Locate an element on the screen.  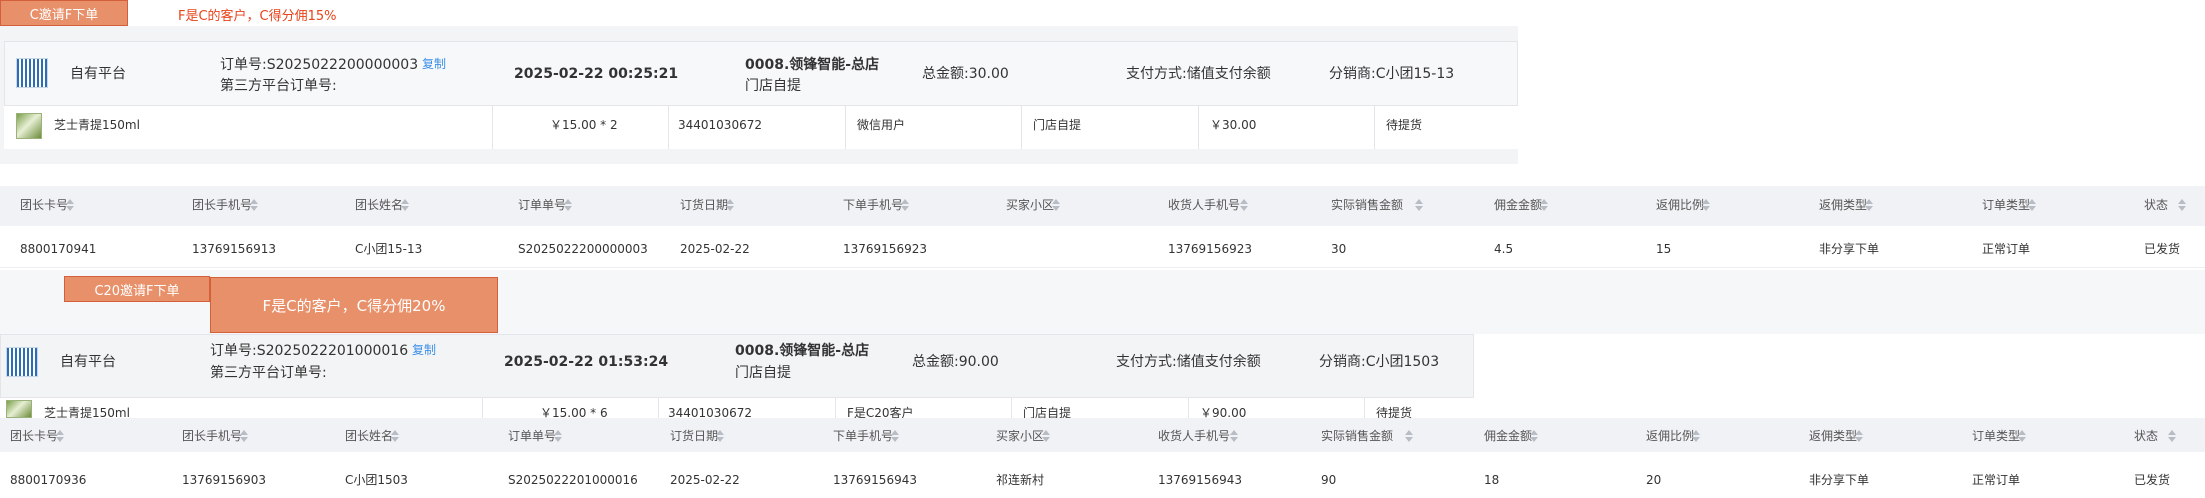
table1-cell-buyer-phone: 13769156923 is located at coordinates (885, 249).